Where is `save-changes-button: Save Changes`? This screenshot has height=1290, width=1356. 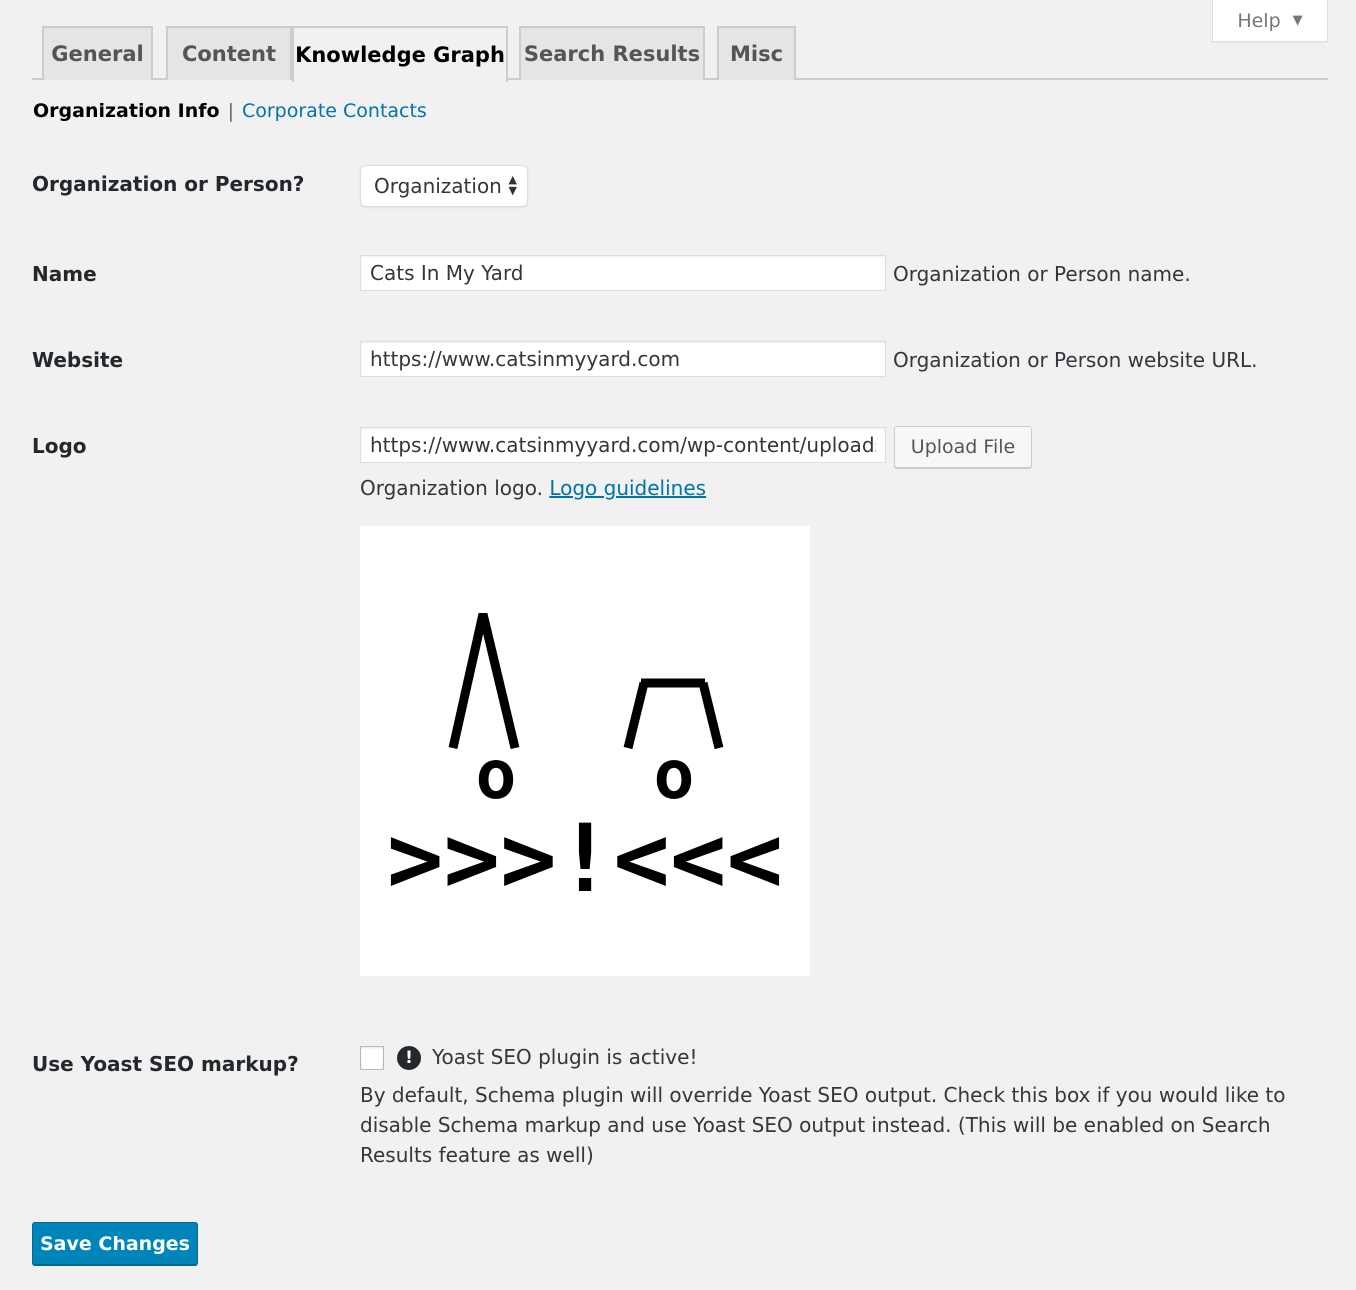 save-changes-button: Save Changes is located at coordinates (115, 1243).